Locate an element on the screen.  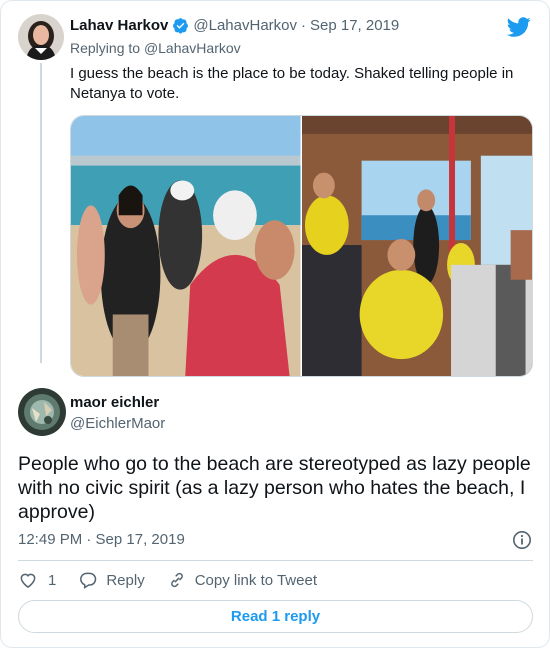
reply-label: Reply is located at coordinates (125, 580).